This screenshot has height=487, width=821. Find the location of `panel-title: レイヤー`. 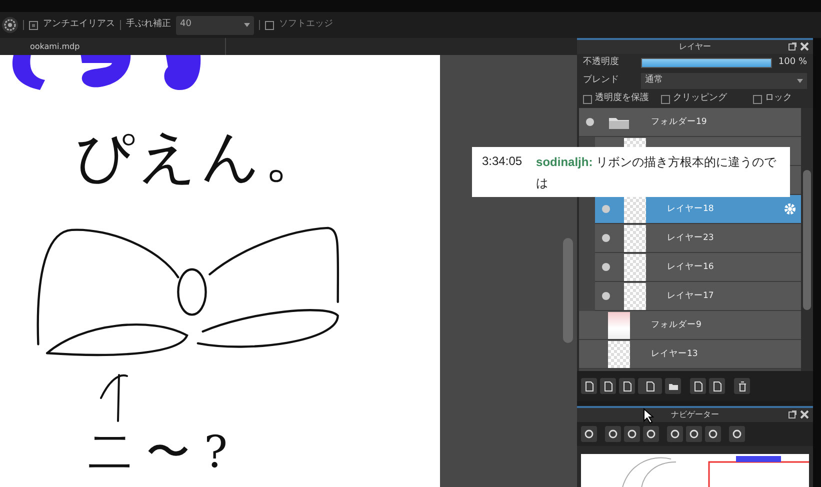

panel-title: レイヤー is located at coordinates (695, 47).